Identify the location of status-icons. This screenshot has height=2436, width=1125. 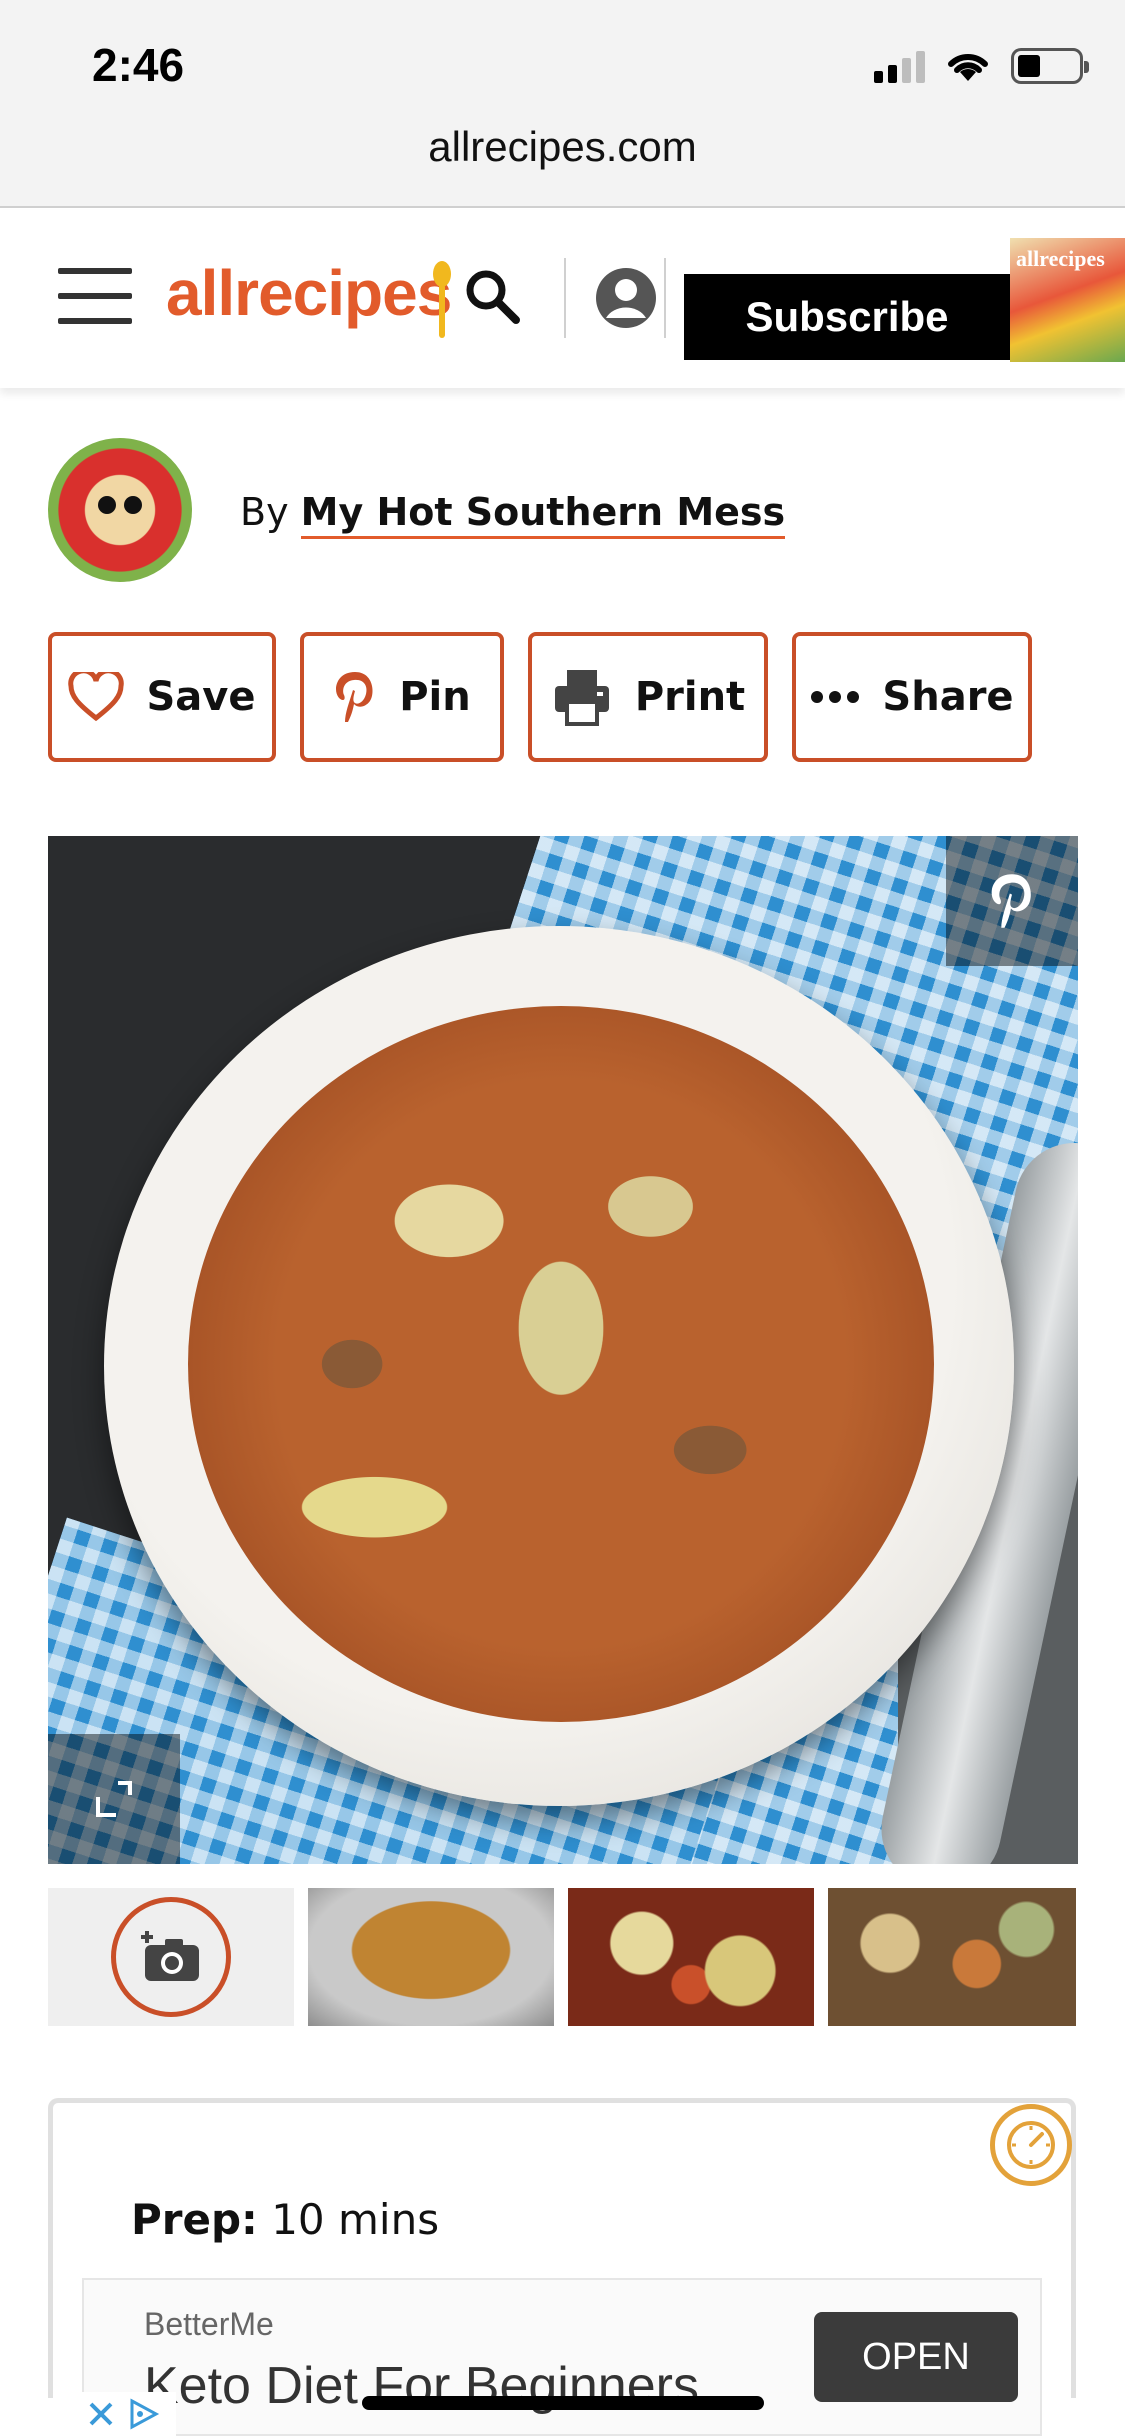
(981, 66).